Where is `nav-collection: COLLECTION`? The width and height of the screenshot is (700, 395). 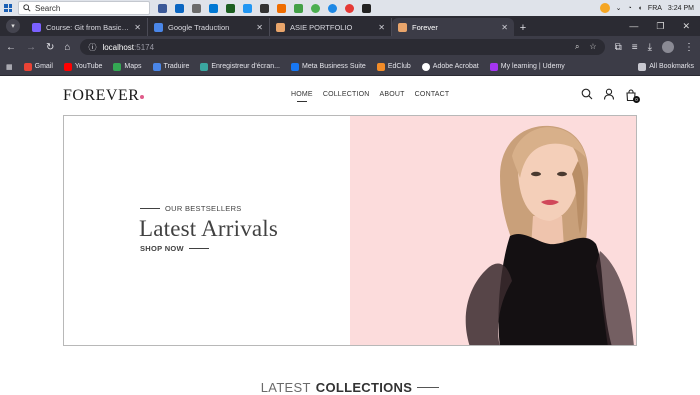
nav-collection: COLLECTION is located at coordinates (346, 96).